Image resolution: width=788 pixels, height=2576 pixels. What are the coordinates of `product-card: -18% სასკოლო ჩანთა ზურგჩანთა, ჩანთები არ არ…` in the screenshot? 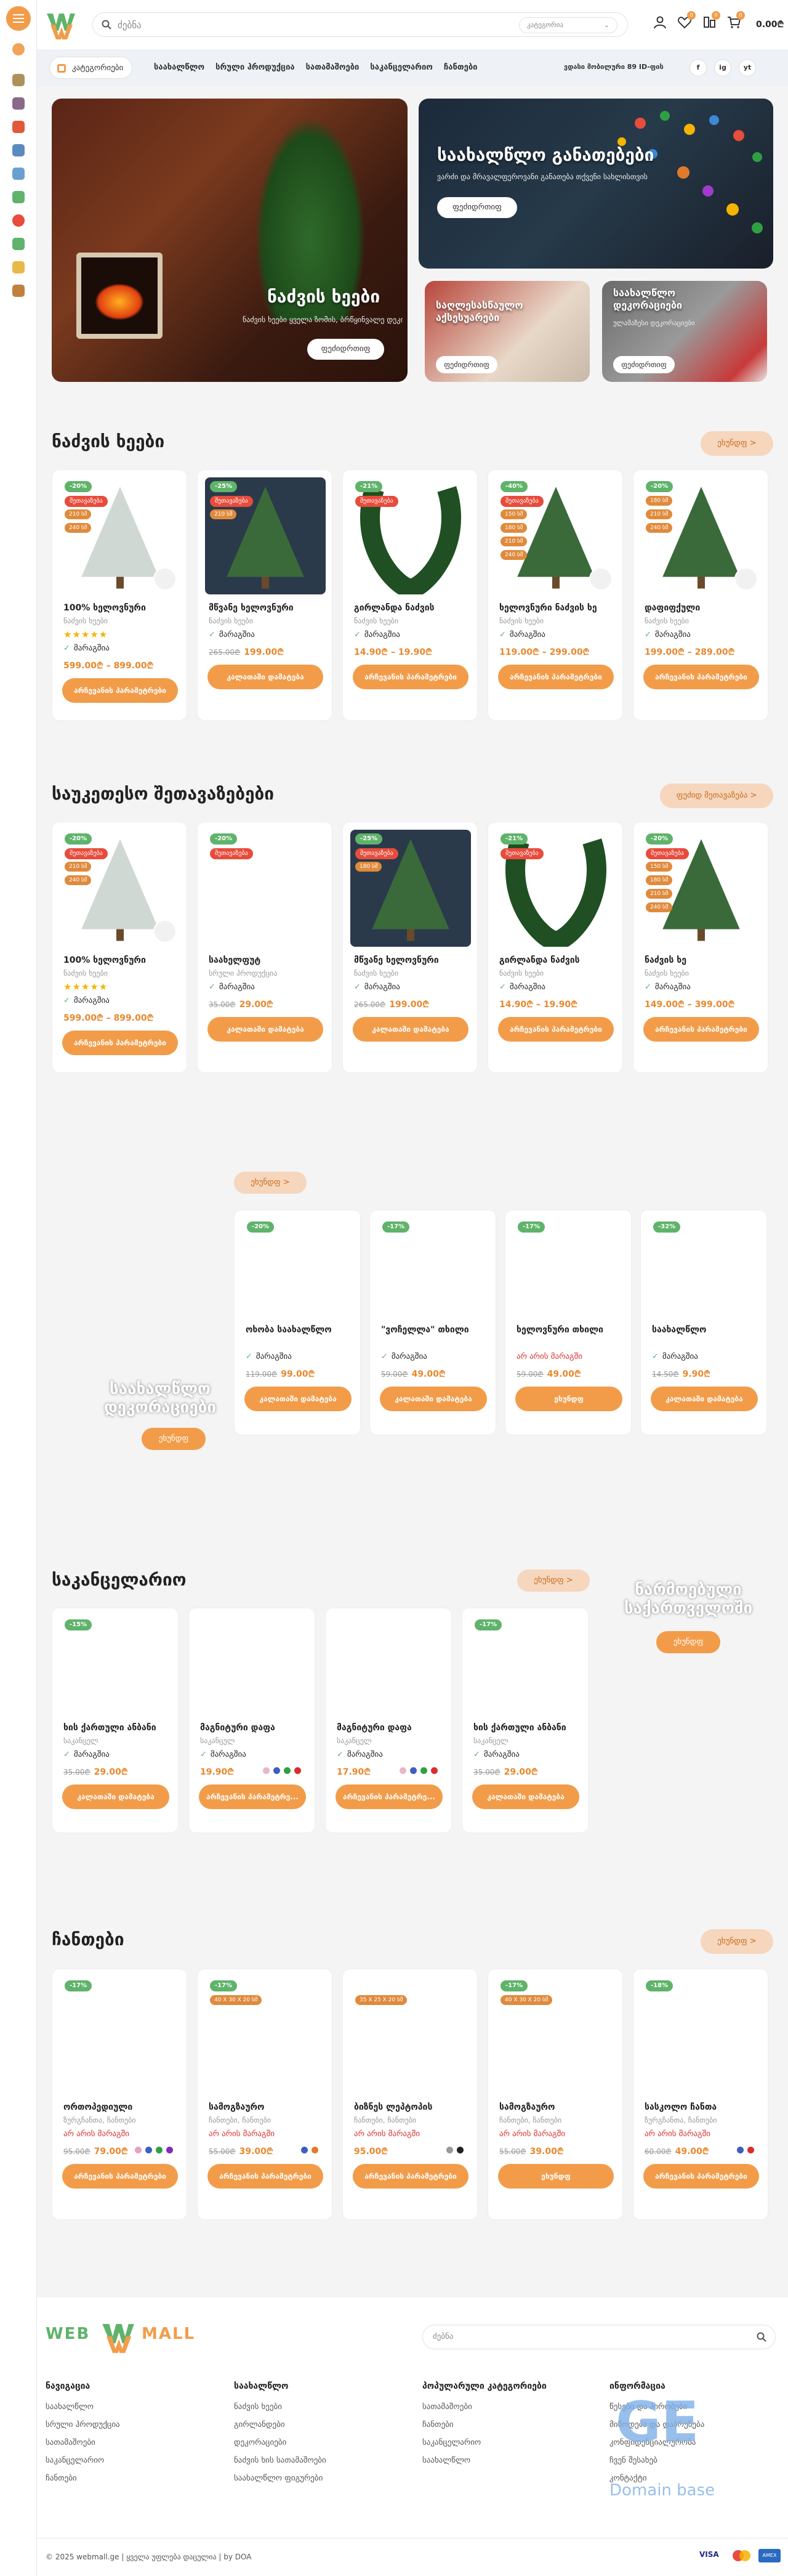 It's located at (700, 2094).